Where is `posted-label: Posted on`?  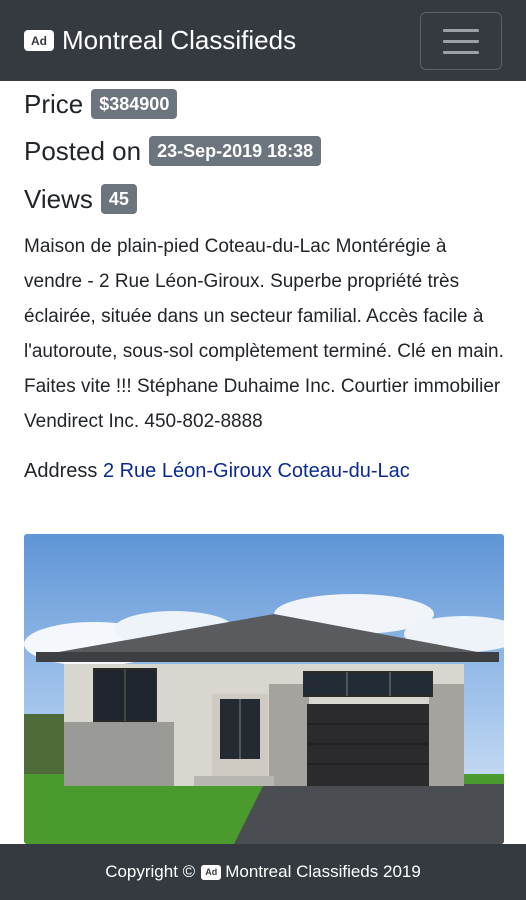 posted-label: Posted on is located at coordinates (83, 150).